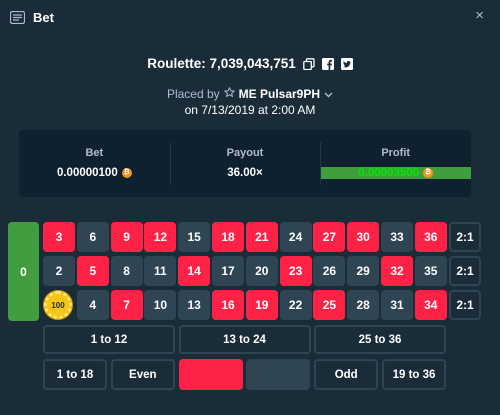 The width and height of the screenshot is (500, 415). What do you see at coordinates (228, 271) in the screenshot?
I see `number-17: 17` at bounding box center [228, 271].